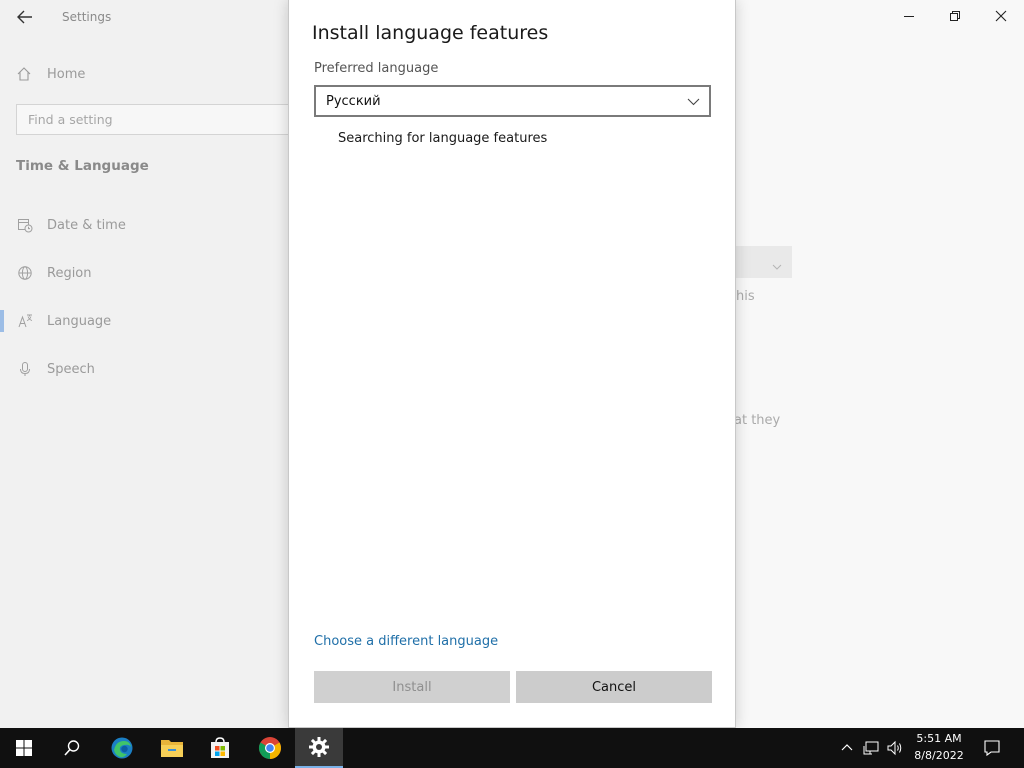 This screenshot has width=1024, height=768. I want to click on sidebar-item-date-time: Date & time, so click(145, 225).